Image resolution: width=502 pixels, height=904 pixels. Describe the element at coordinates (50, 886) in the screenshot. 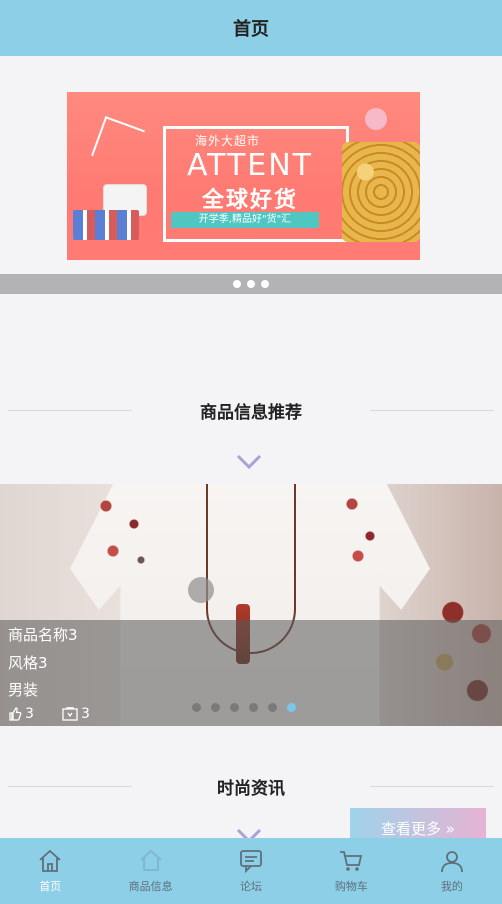

I see `tab-label: 首页` at that location.